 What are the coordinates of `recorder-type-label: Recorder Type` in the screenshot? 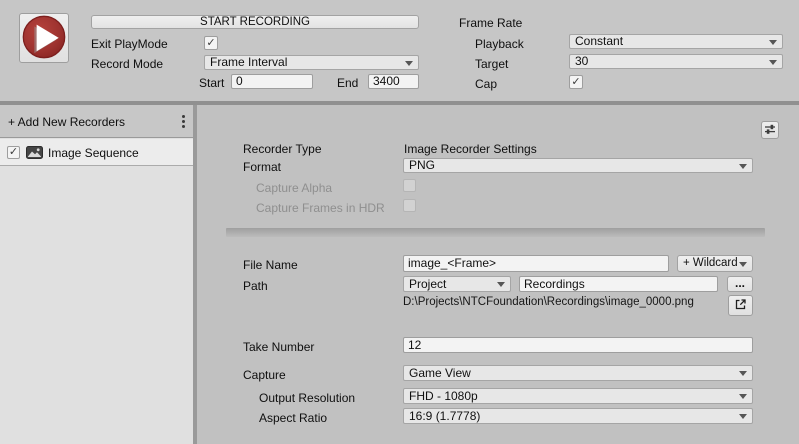 It's located at (282, 149).